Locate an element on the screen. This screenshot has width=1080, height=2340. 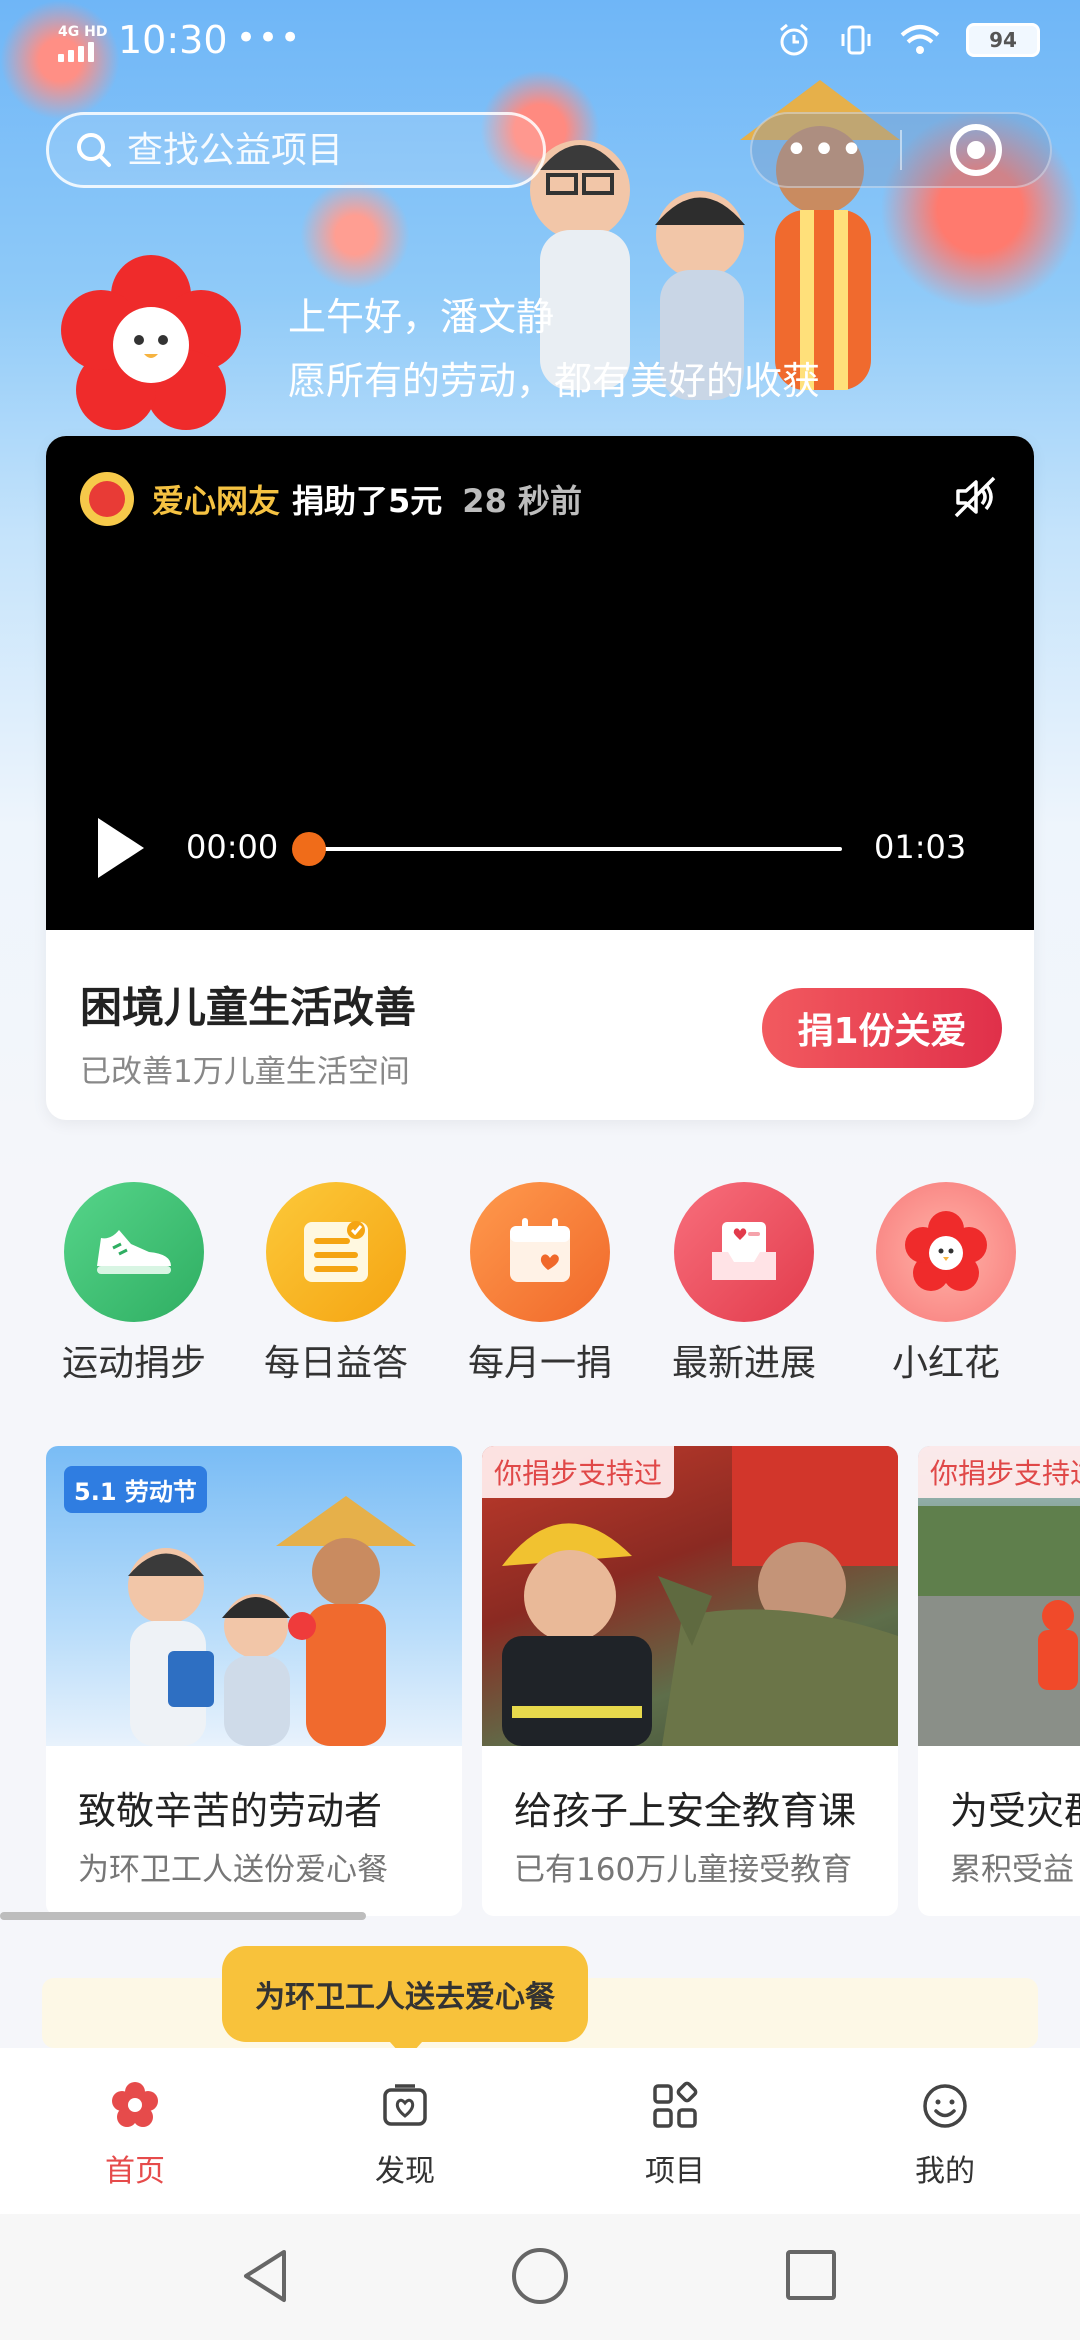
play-icon is located at coordinates (121, 848).